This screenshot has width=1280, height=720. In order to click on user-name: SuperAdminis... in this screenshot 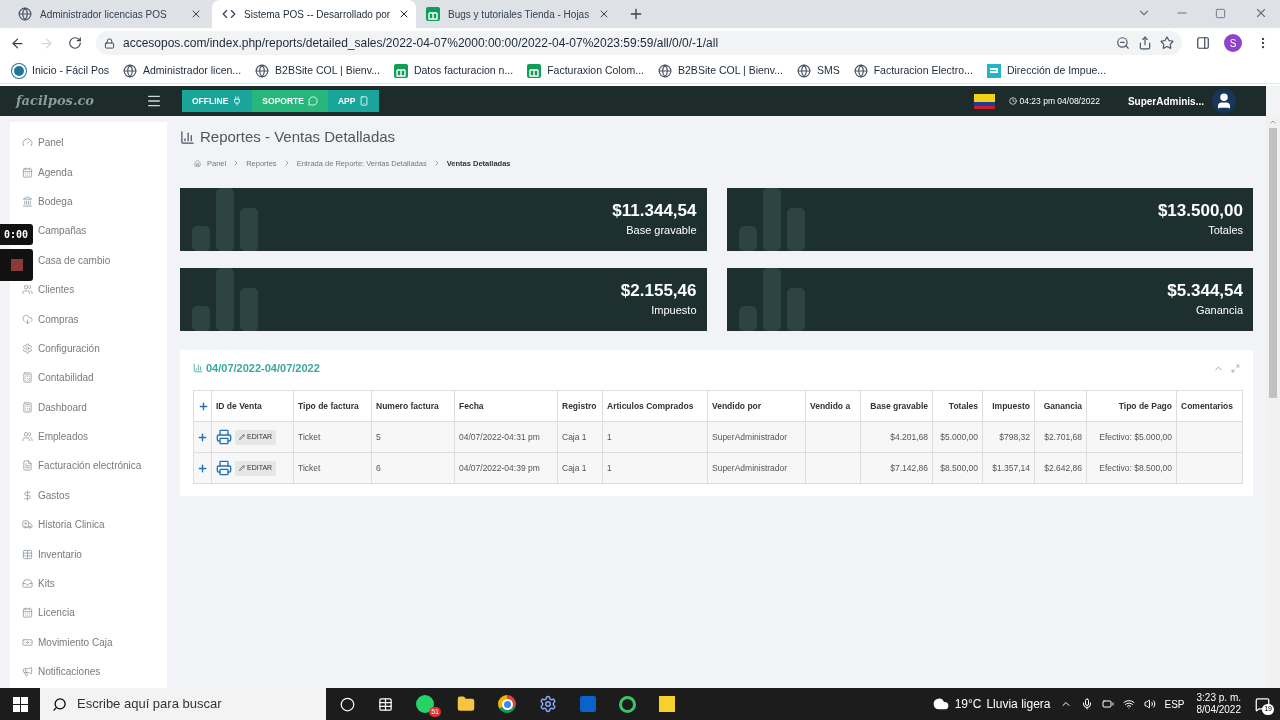, I will do `click(1165, 101)`.